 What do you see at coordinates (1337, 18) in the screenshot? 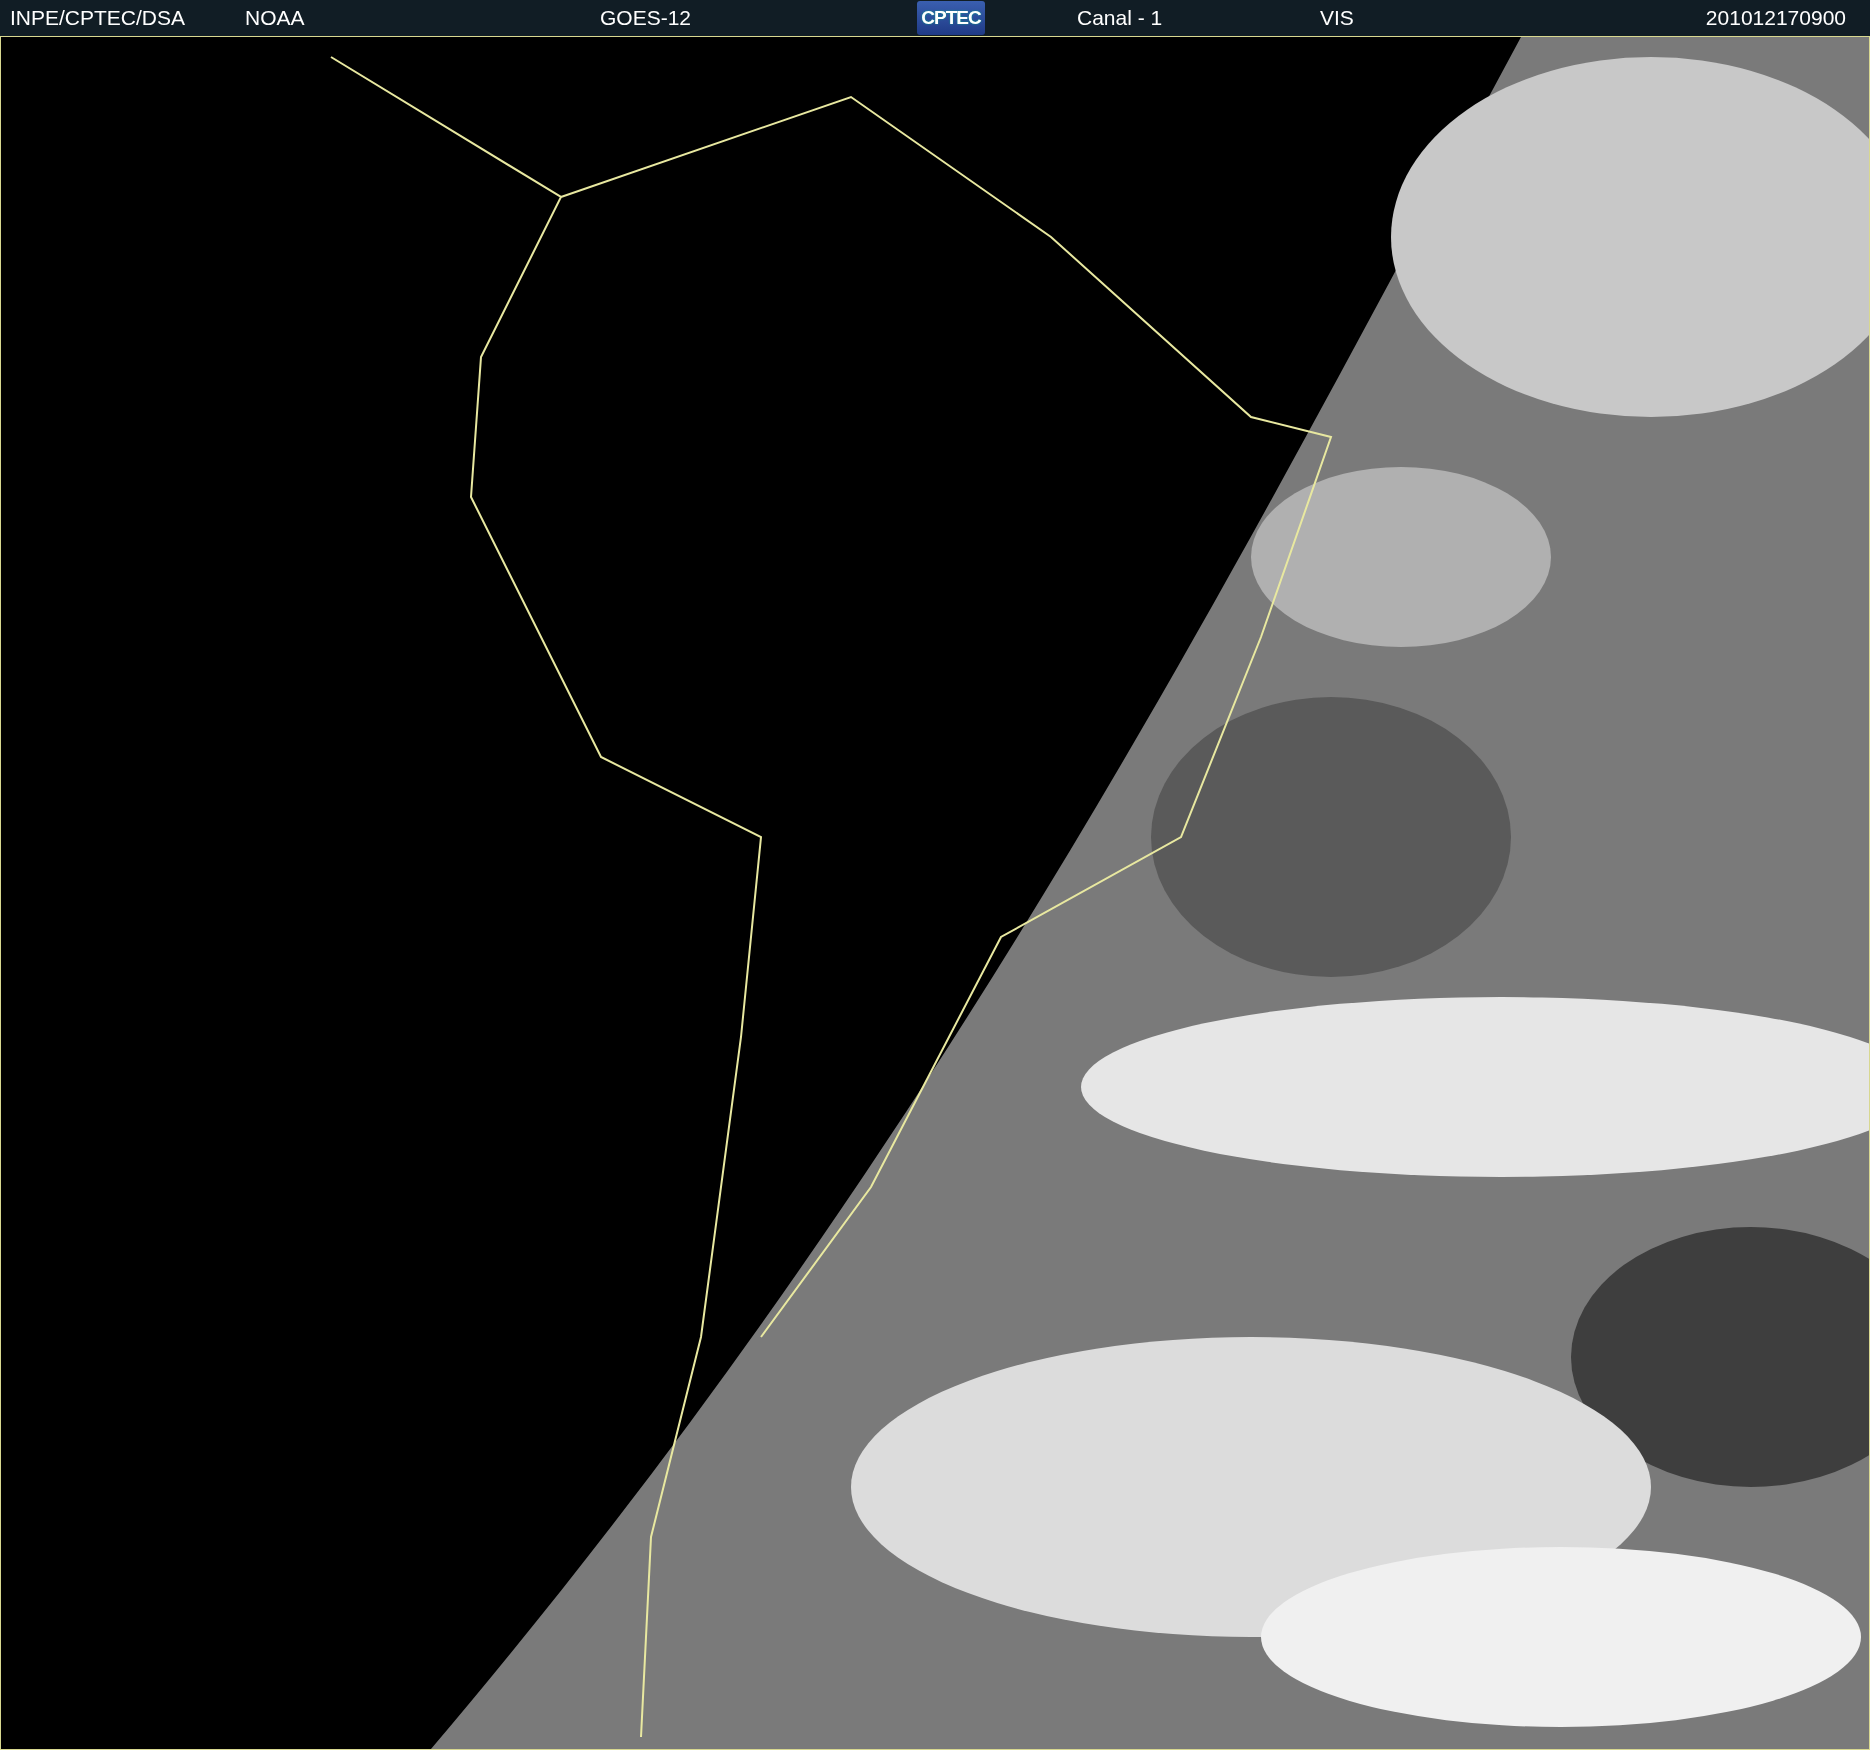
I see `header-label: VIS` at bounding box center [1337, 18].